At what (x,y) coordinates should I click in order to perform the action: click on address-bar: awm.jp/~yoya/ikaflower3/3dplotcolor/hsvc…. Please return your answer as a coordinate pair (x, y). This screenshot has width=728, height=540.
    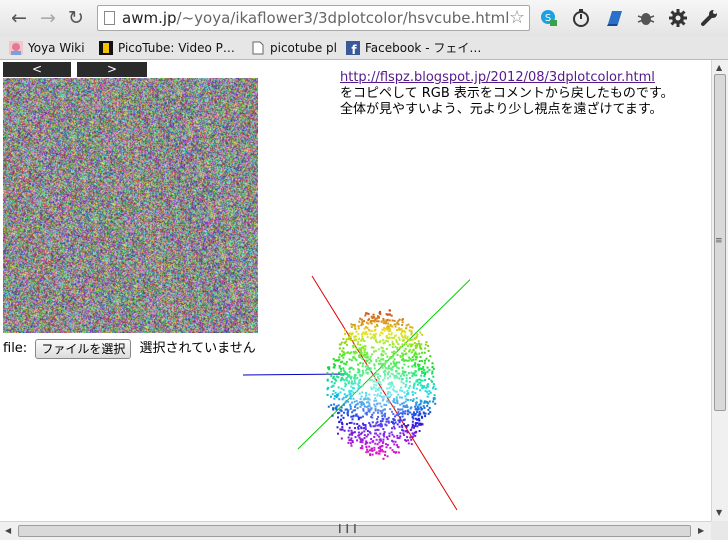
    Looking at the image, I should click on (313, 18).